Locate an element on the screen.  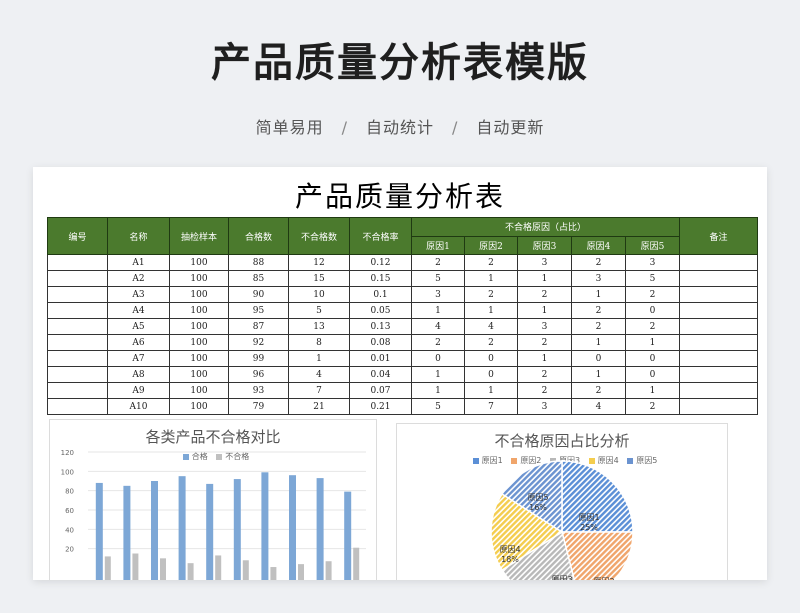
cell-rate: 0.04 is located at coordinates (380, 374).